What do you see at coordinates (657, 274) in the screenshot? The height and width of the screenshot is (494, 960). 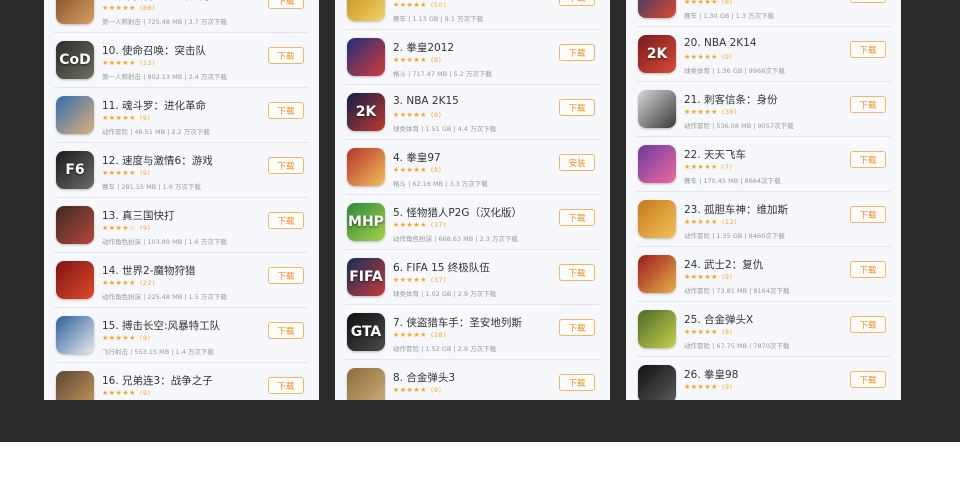 I see `samurai2-icon` at bounding box center [657, 274].